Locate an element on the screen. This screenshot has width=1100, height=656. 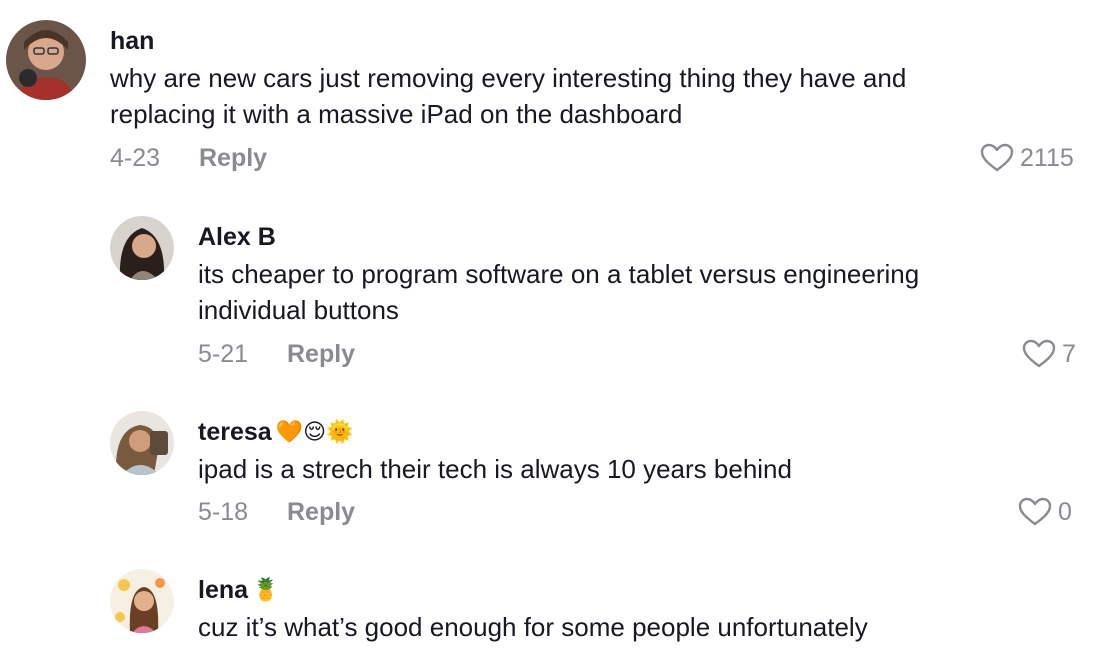
username: Alex B is located at coordinates (558, 237).